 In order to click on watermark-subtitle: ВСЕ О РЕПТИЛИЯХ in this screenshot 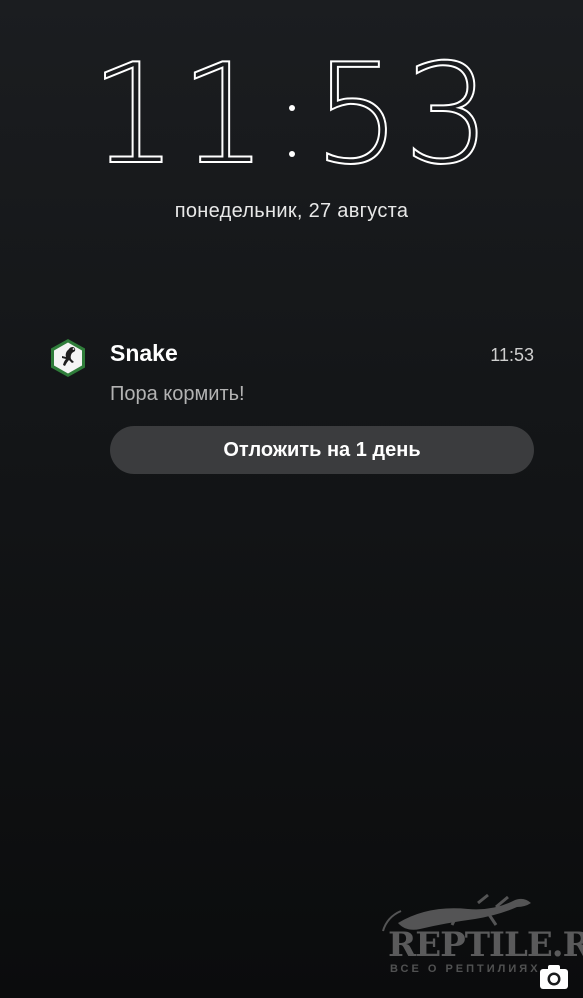, I will do `click(465, 969)`.